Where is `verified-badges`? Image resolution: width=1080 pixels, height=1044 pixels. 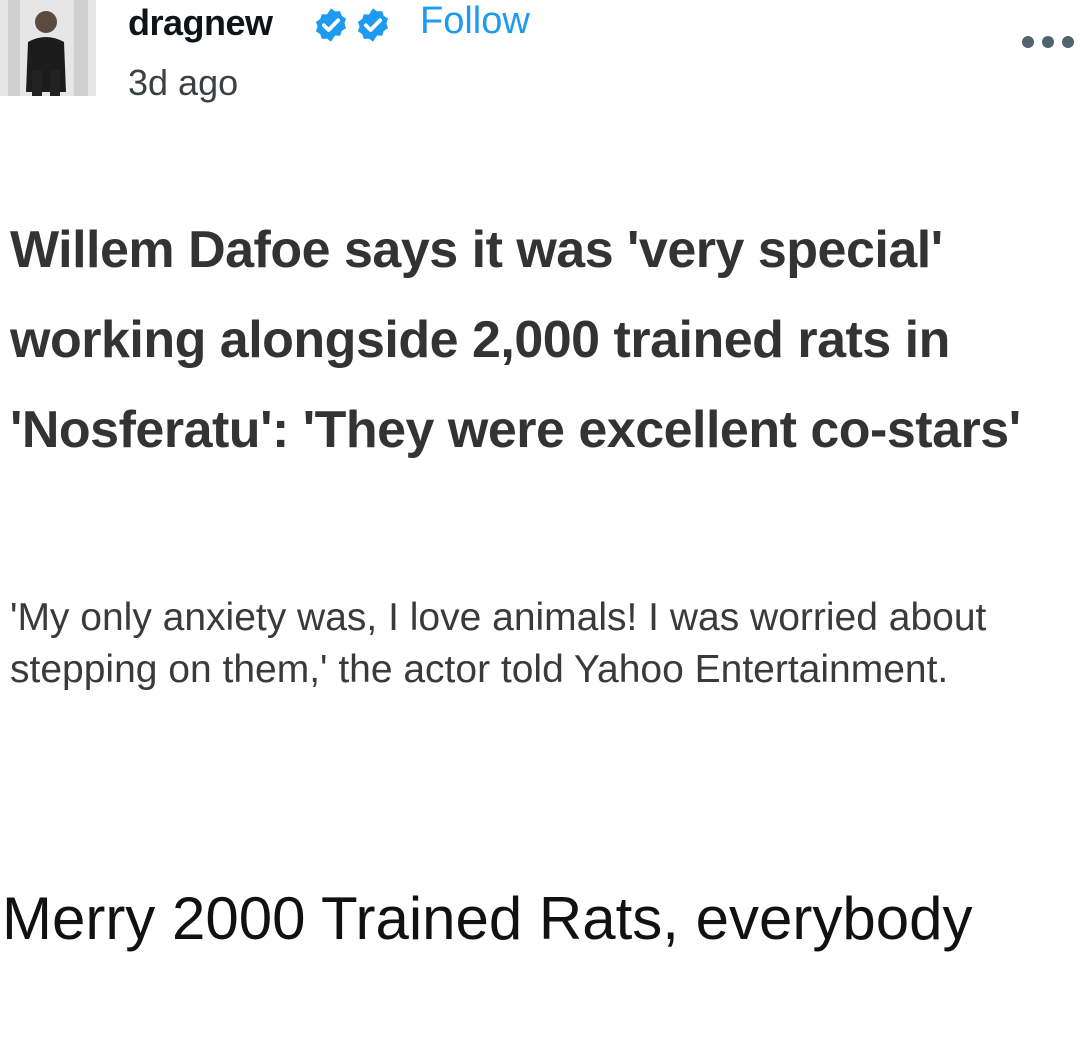 verified-badges is located at coordinates (352, 25).